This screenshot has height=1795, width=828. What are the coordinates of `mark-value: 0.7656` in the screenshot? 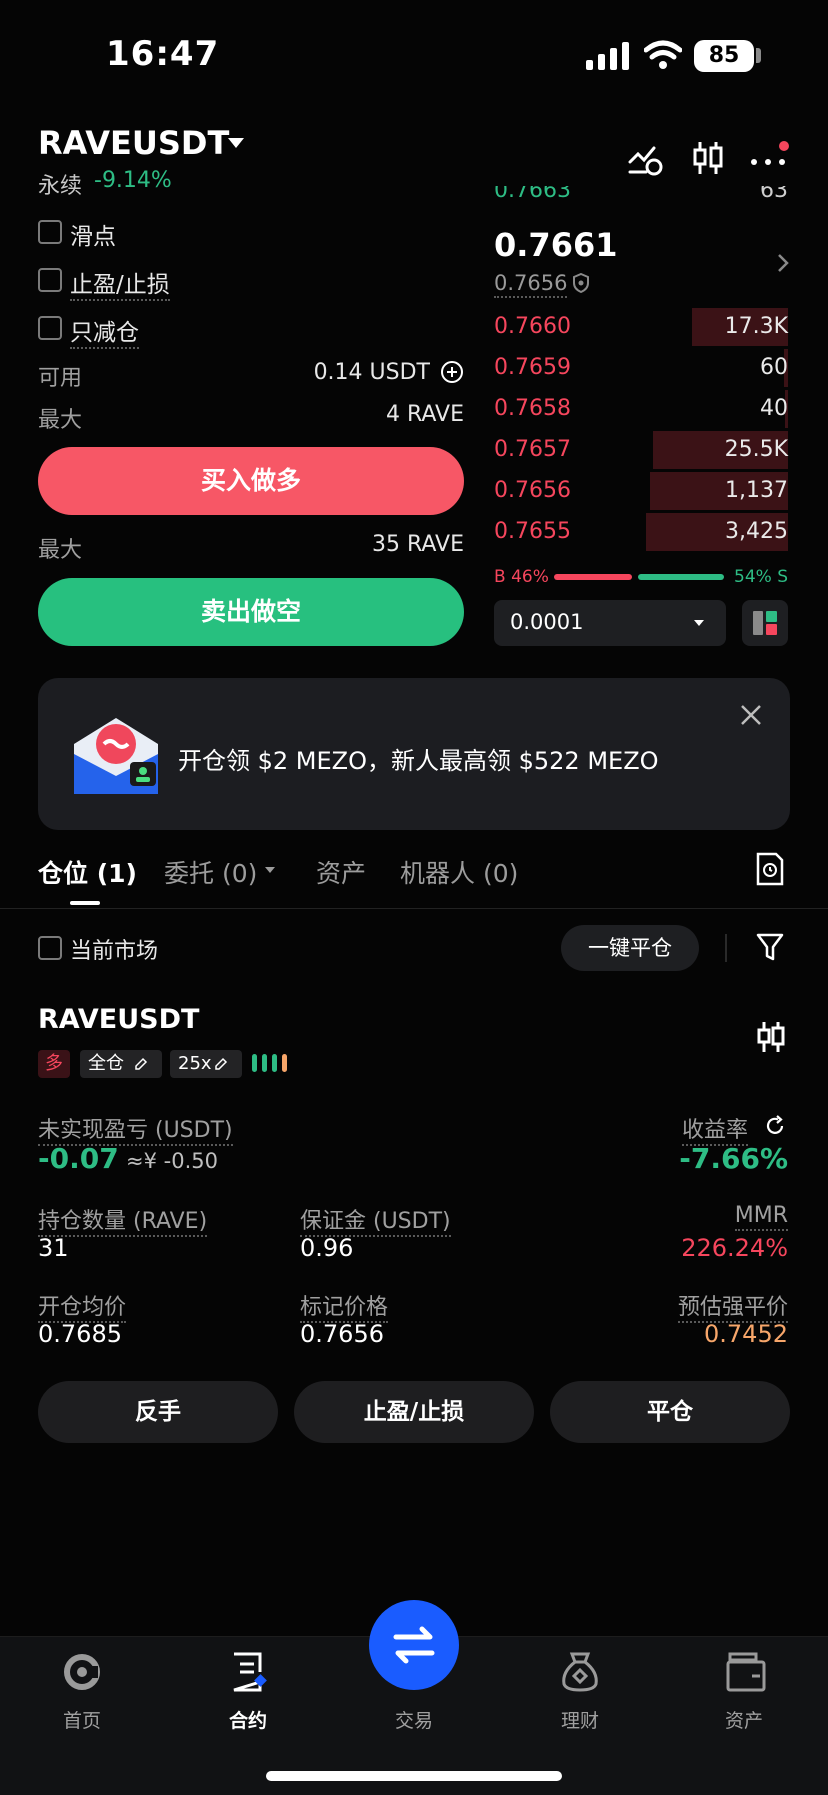 It's located at (342, 1334).